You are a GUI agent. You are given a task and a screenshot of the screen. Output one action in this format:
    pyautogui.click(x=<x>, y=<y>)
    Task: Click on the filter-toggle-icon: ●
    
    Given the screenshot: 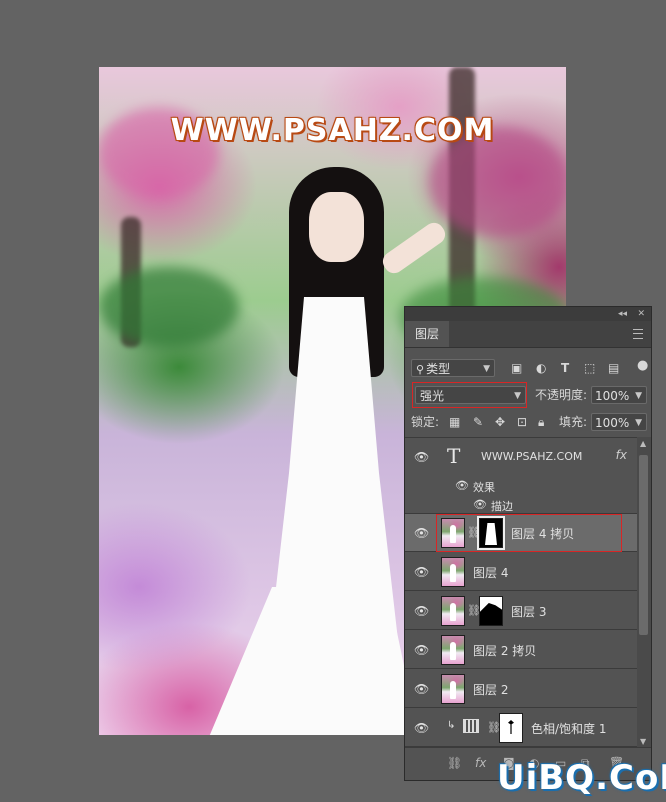 What is the action you would take?
    pyautogui.click(x=642, y=366)
    